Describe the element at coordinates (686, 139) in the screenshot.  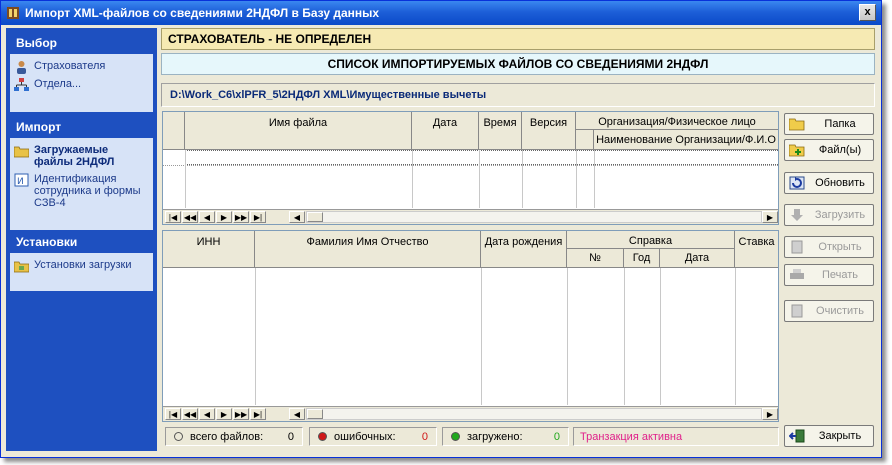
I see `column-header-org-name: Наименование Организации/Ф.И.О` at that location.